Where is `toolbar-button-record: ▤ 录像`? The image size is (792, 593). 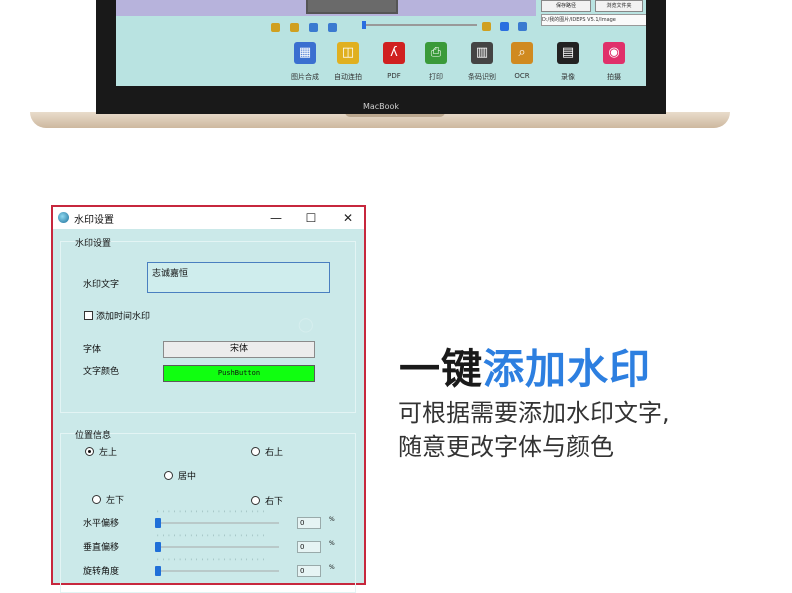 toolbar-button-record: ▤ 录像 is located at coordinates (568, 64).